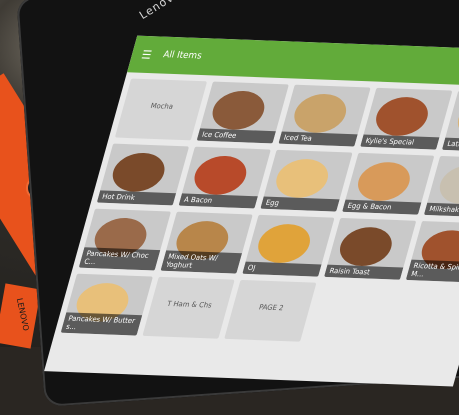  Describe the element at coordinates (160, 11) in the screenshot. I see `tablet-brand: Lenovo` at that location.